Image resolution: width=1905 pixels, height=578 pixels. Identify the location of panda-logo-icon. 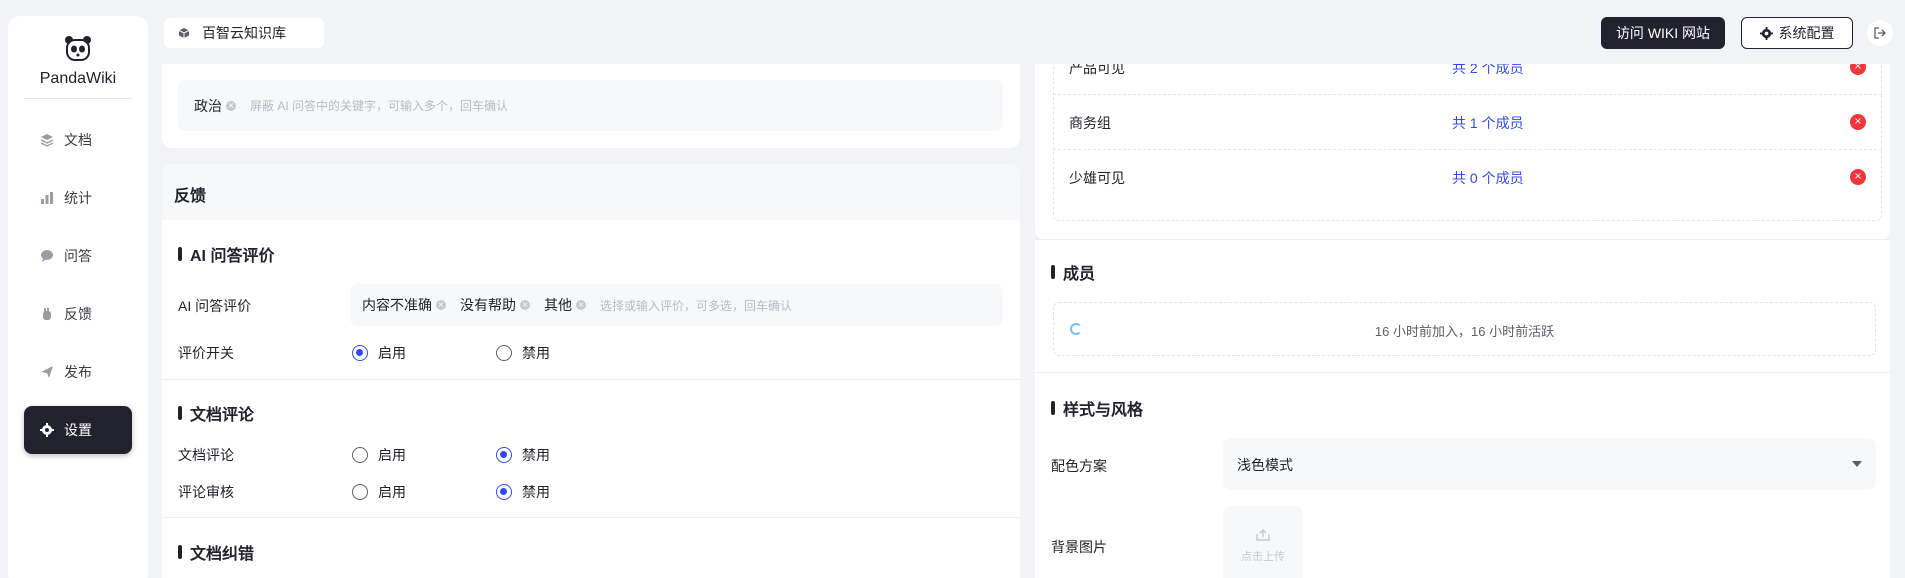
(78, 48).